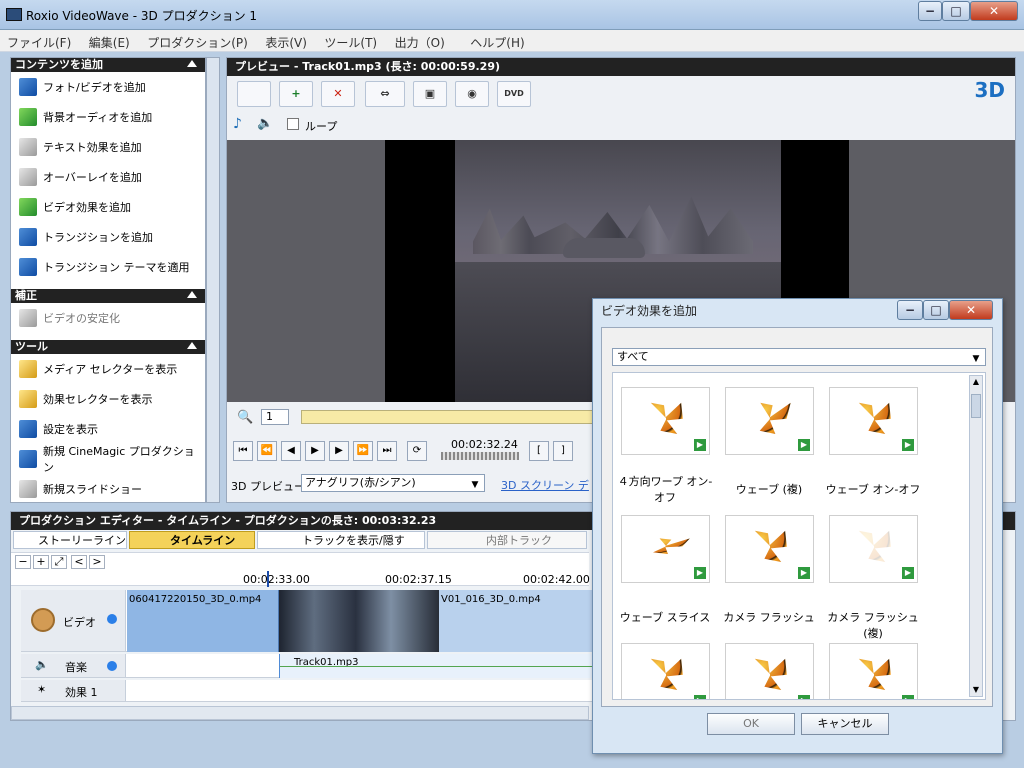 This screenshot has width=1024, height=768. Describe the element at coordinates (910, 310) in the screenshot. I see `dialog-minimize-button: −` at that location.